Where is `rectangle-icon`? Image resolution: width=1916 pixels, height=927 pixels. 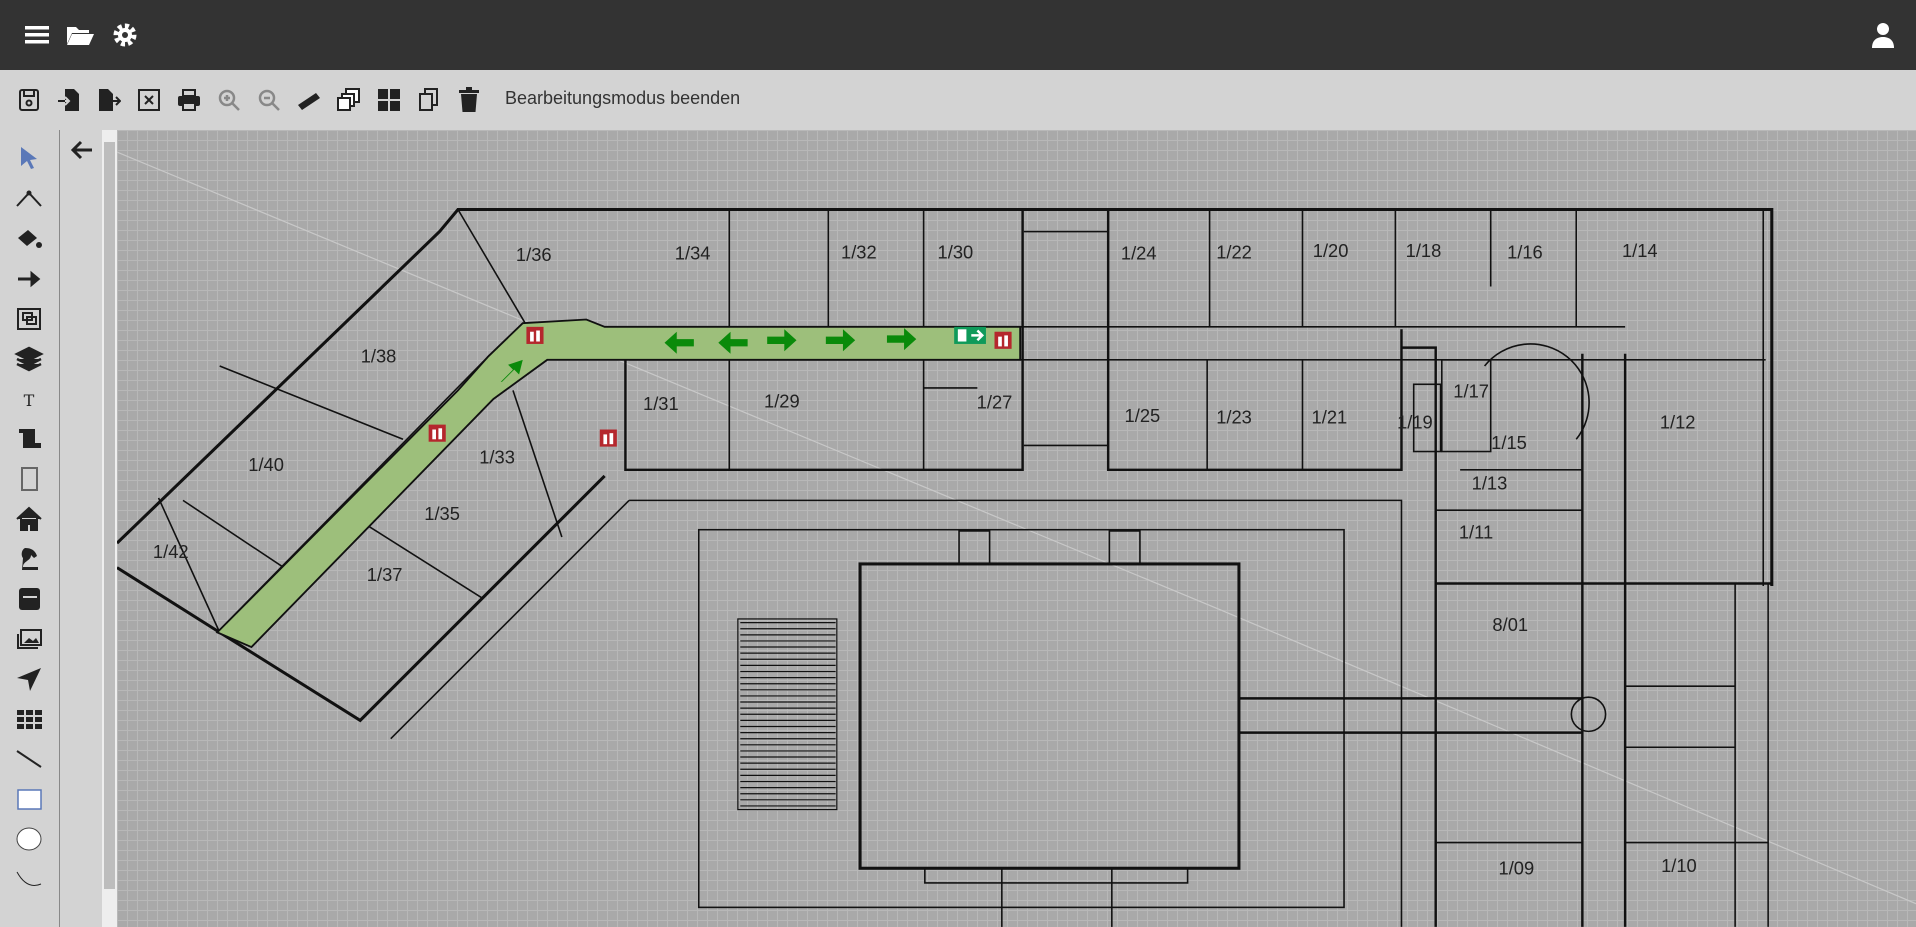
rectangle-icon is located at coordinates (29, 799).